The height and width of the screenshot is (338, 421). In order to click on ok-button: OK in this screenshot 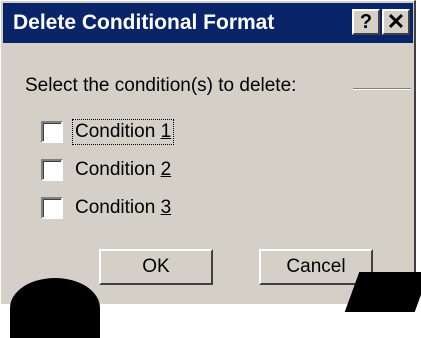, I will do `click(156, 267)`.